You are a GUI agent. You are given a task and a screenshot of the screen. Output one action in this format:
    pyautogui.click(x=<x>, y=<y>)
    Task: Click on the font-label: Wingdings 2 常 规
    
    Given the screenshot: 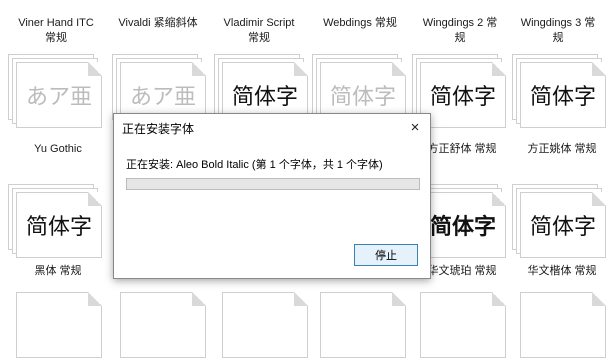 What is the action you would take?
    pyautogui.click(x=460, y=30)
    